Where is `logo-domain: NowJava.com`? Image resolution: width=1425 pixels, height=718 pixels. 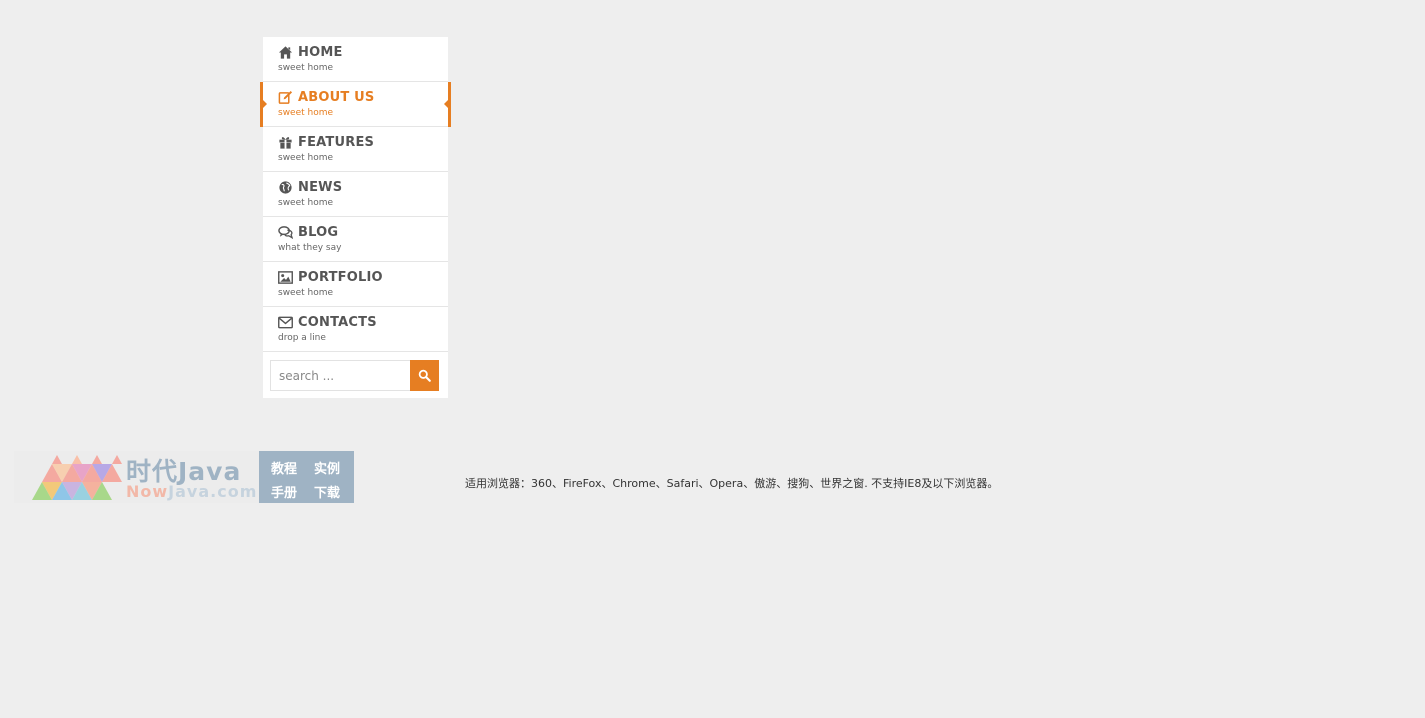
logo-domain: NowJava.com is located at coordinates (191, 491).